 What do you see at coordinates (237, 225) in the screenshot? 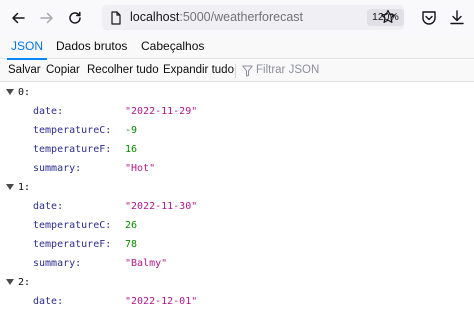
I see `json-row: temperatureC: 26` at bounding box center [237, 225].